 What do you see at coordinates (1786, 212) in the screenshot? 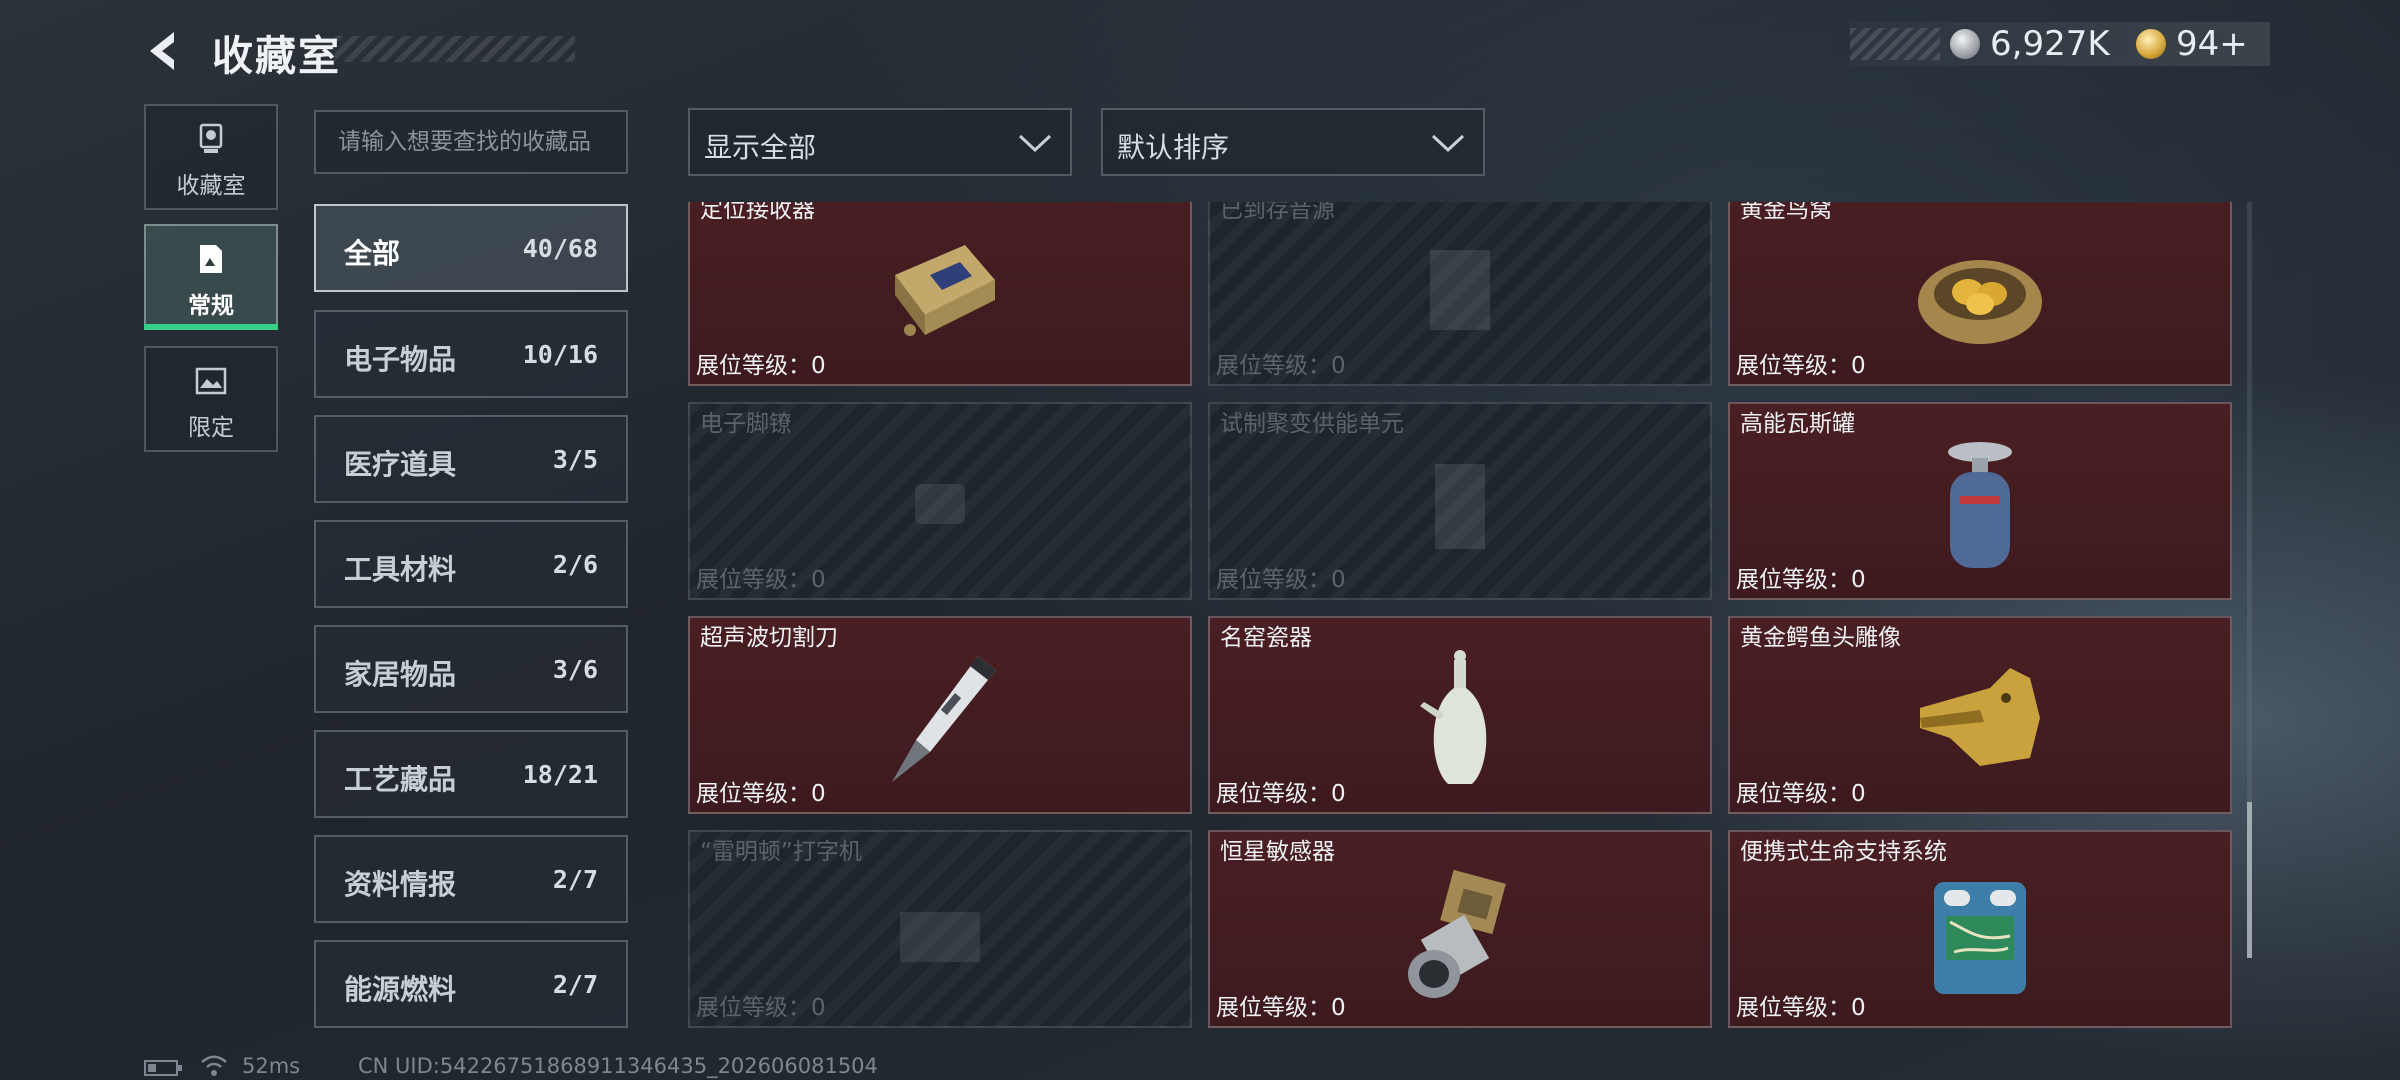
I see `item-name: 黄金鸟窝` at bounding box center [1786, 212].